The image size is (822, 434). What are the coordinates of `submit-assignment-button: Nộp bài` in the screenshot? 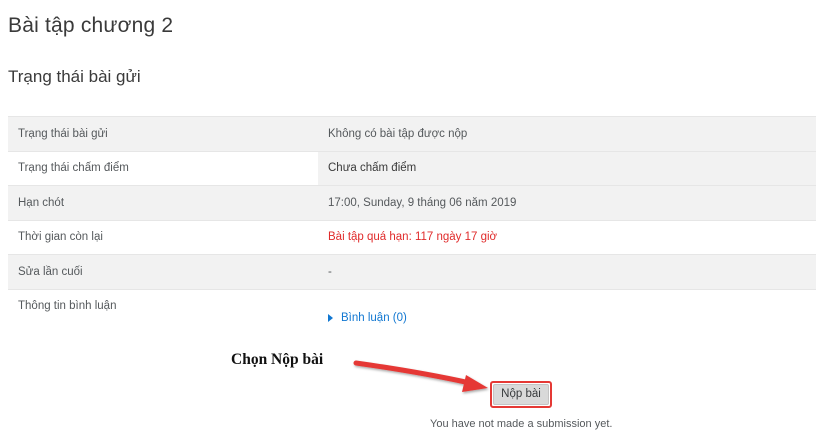 It's located at (521, 394).